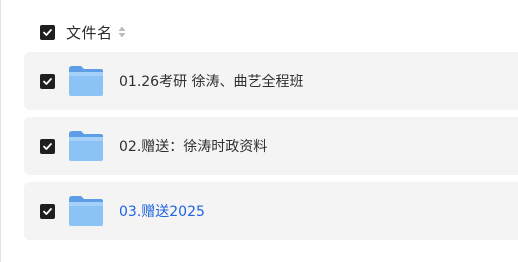 The height and width of the screenshot is (262, 518). Describe the element at coordinates (122, 32) in the screenshot. I see `sort-icon` at that location.